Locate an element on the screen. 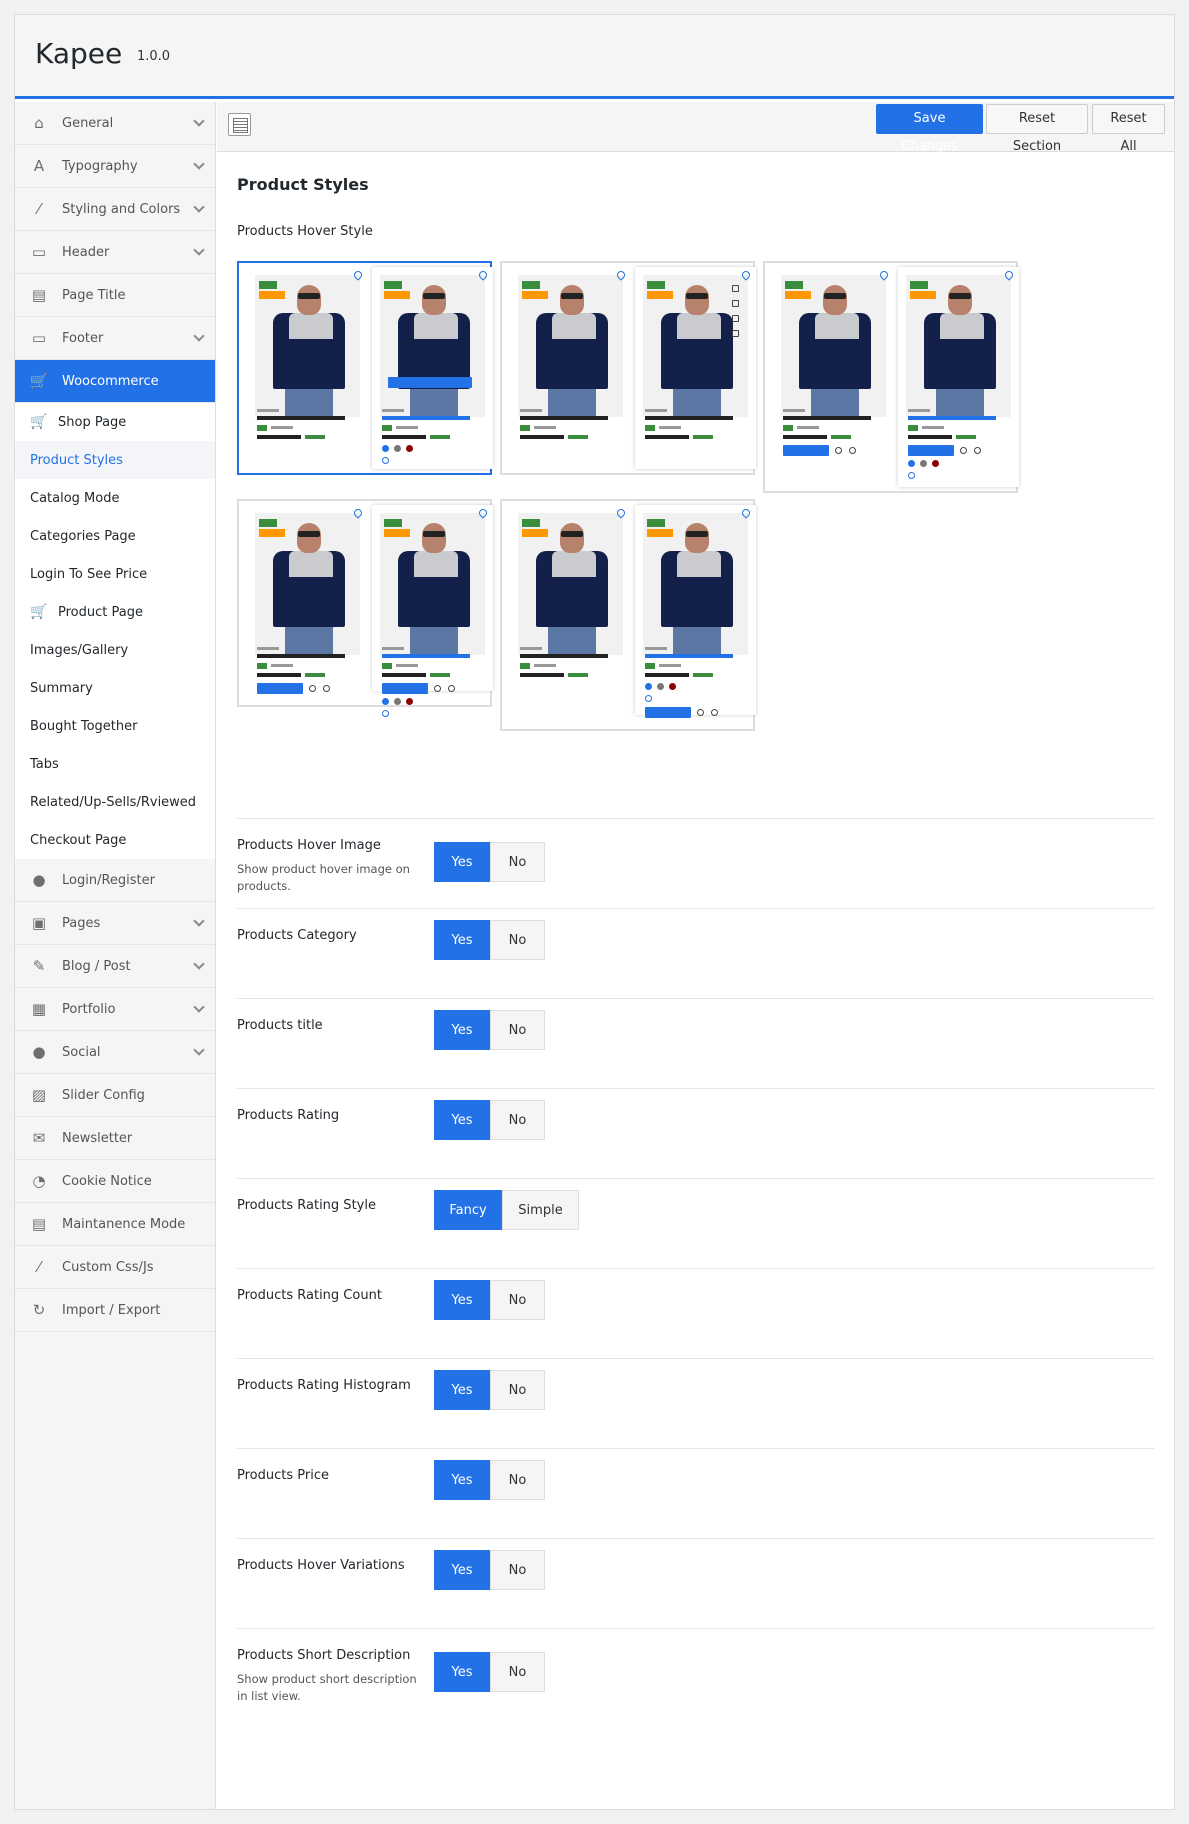  maintenance-icon: ▤ is located at coordinates (39, 1224).